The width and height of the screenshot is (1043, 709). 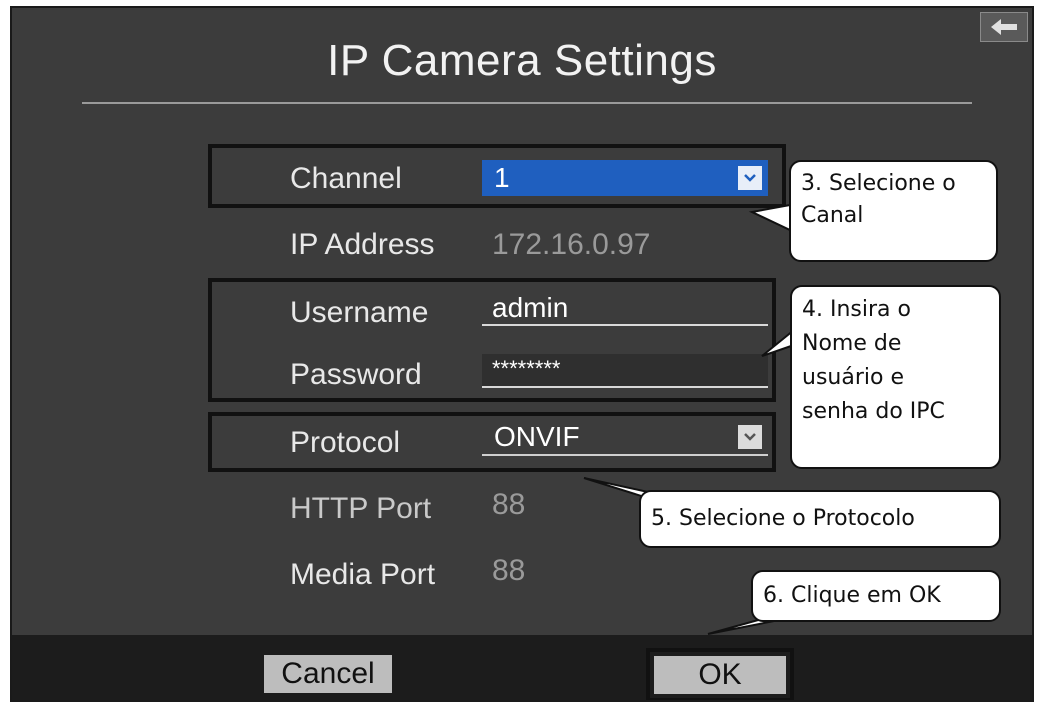 What do you see at coordinates (832, 215) in the screenshot?
I see `callout-3-line-2: Canal` at bounding box center [832, 215].